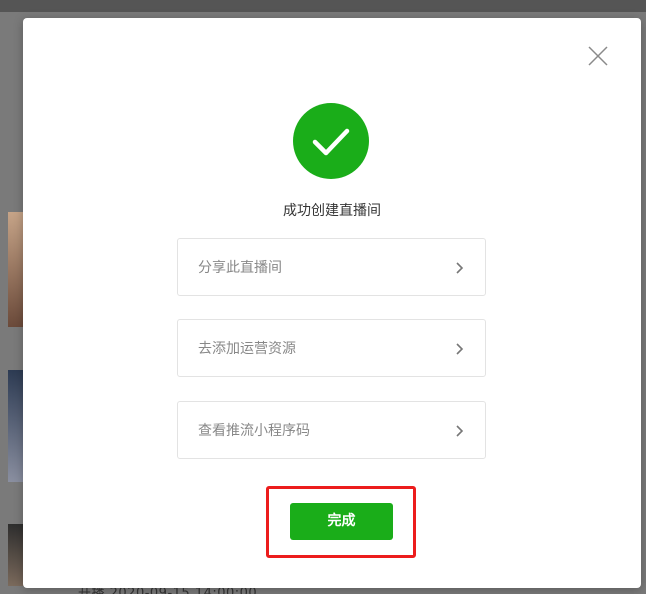  Describe the element at coordinates (331, 348) in the screenshot. I see `add-operation-resources-option: 去添加运营资源` at that location.